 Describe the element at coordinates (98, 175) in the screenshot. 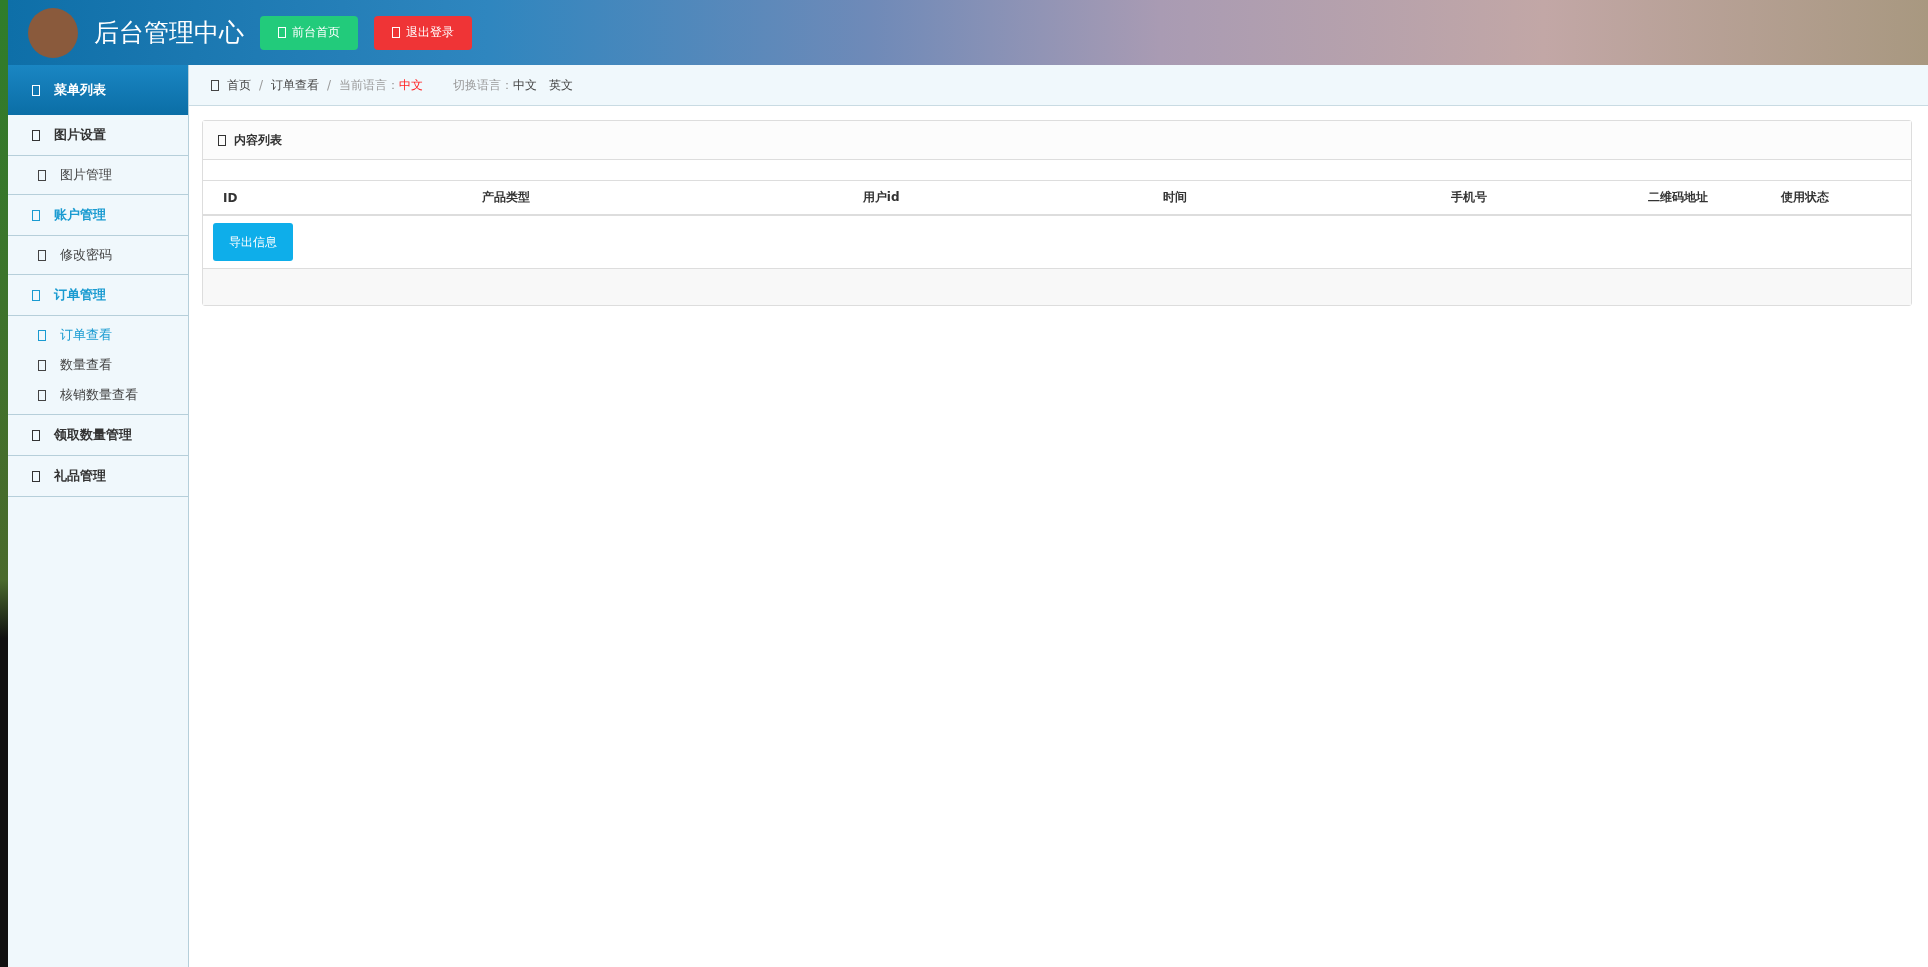

I see `sidebar-item: 图片管理` at that location.